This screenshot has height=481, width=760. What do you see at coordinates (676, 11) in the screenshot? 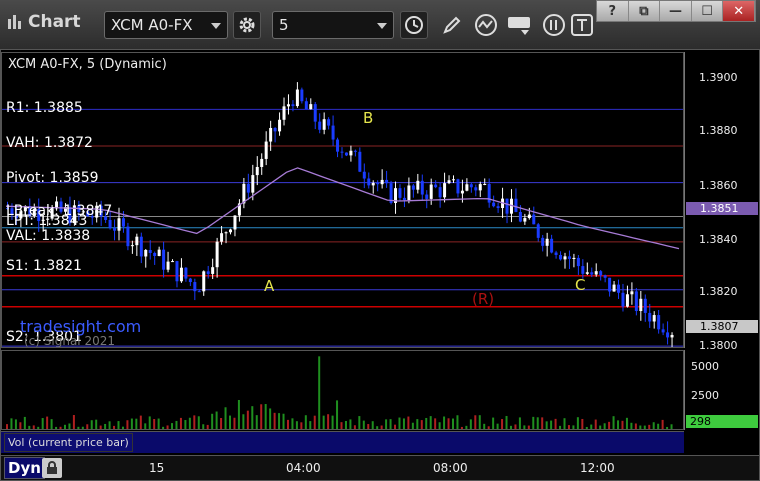
I see `minimize-button: —` at bounding box center [676, 11].